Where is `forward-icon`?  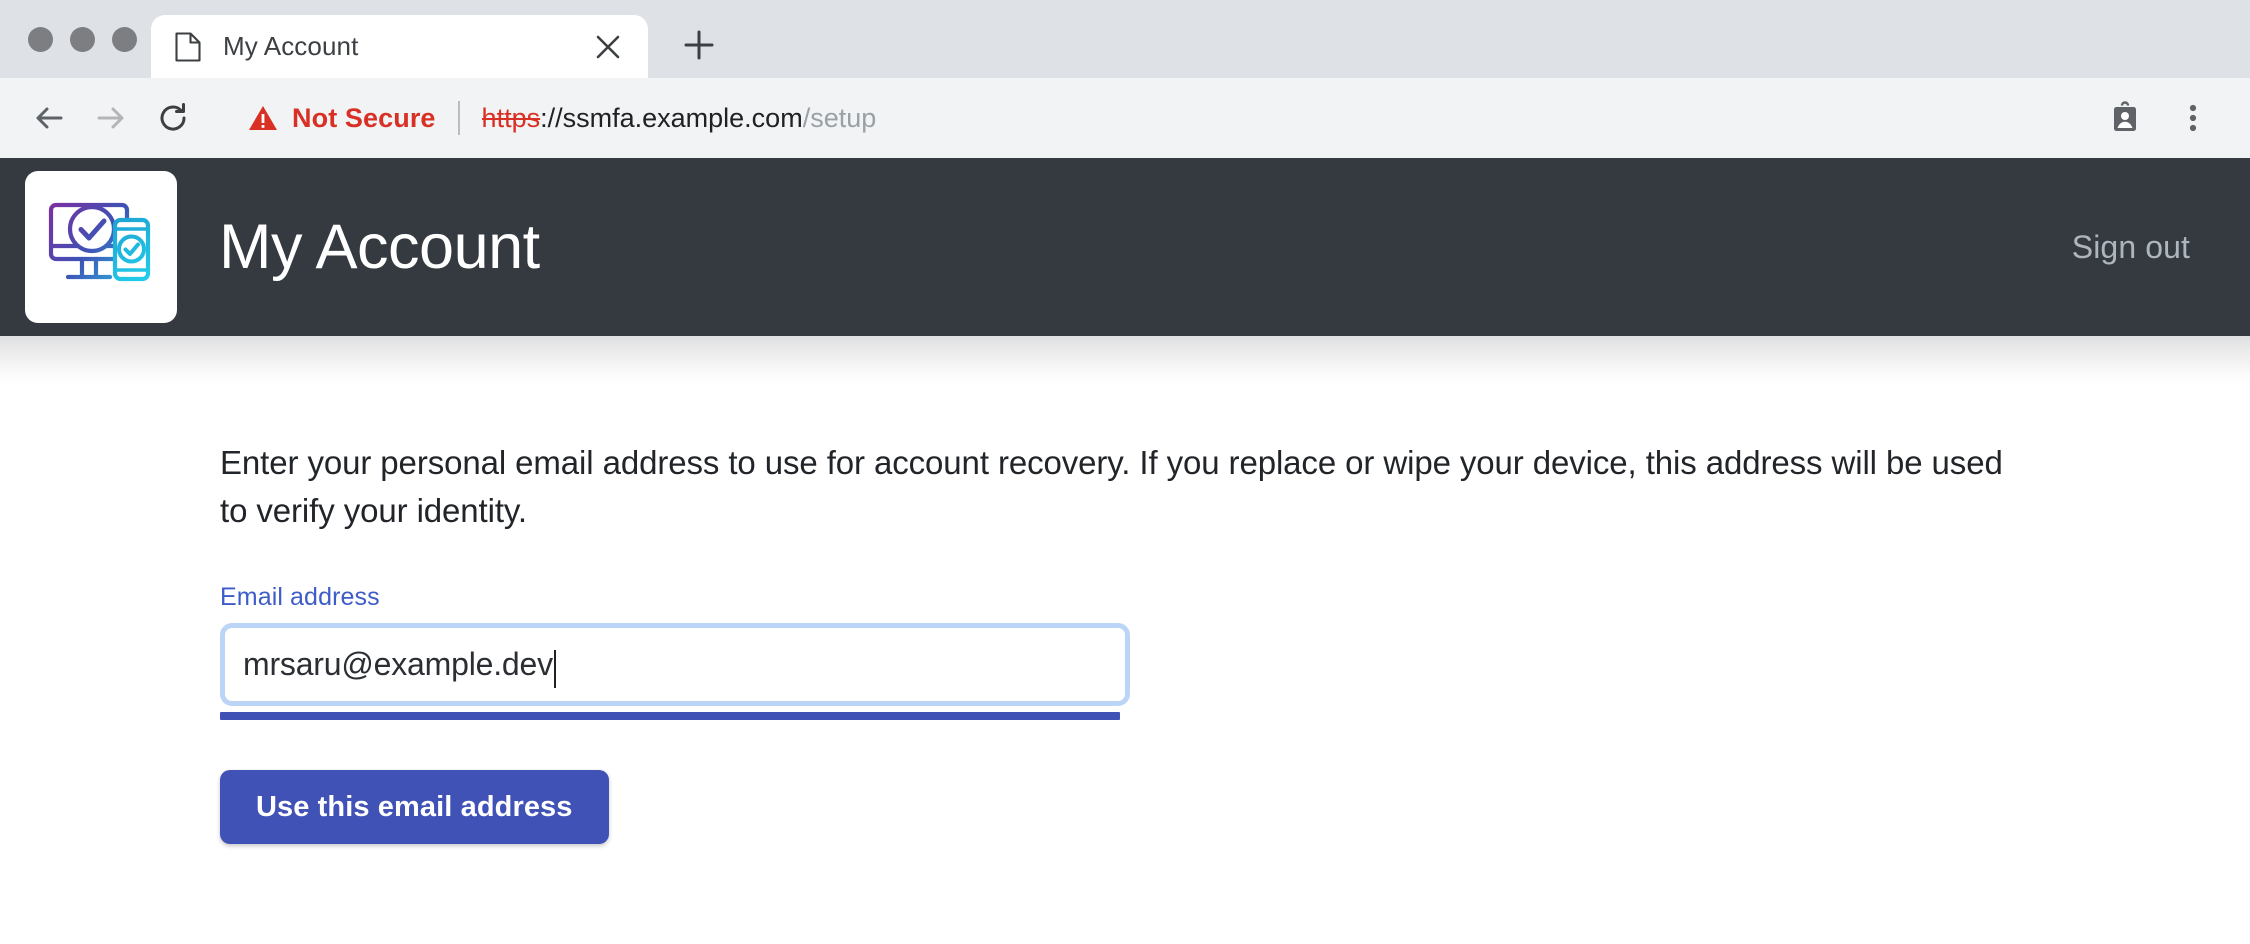 forward-icon is located at coordinates (111, 118).